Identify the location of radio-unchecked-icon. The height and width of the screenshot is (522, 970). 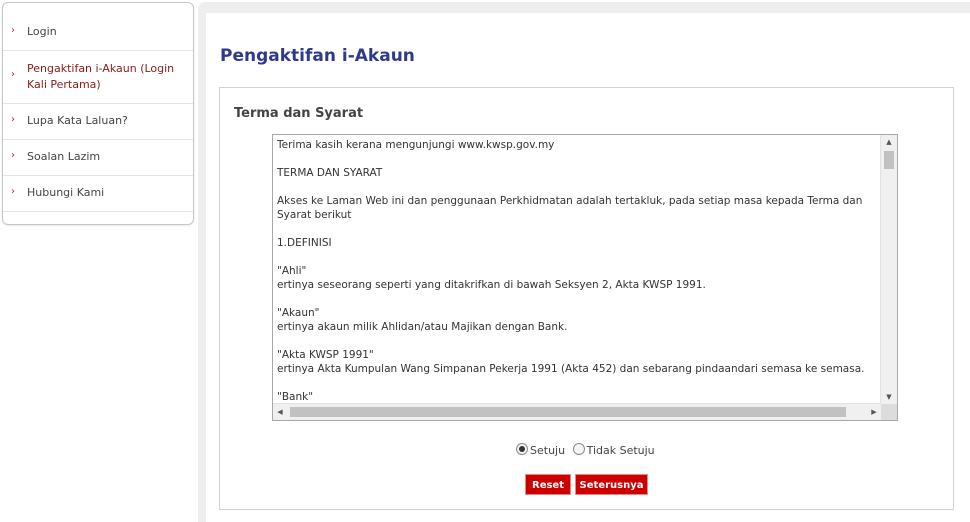
(578, 449).